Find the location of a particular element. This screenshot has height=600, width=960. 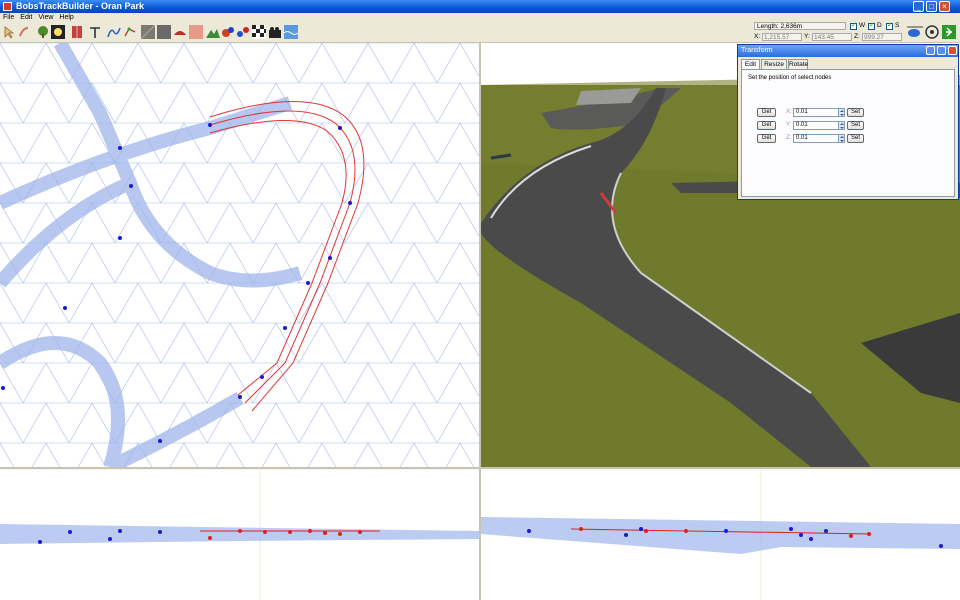

y-coord-label: Y: is located at coordinates (807, 36).